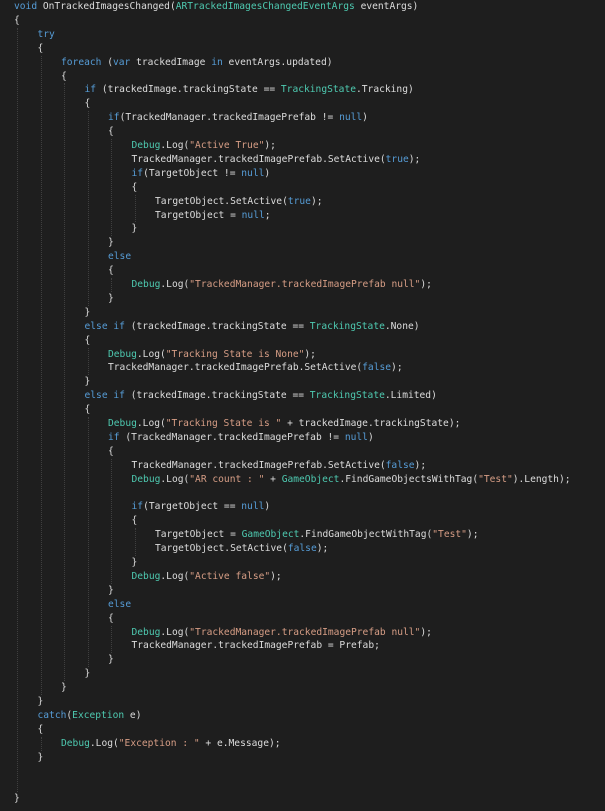  Describe the element at coordinates (541, 479) in the screenshot. I see `code-token: ).Length);` at that location.